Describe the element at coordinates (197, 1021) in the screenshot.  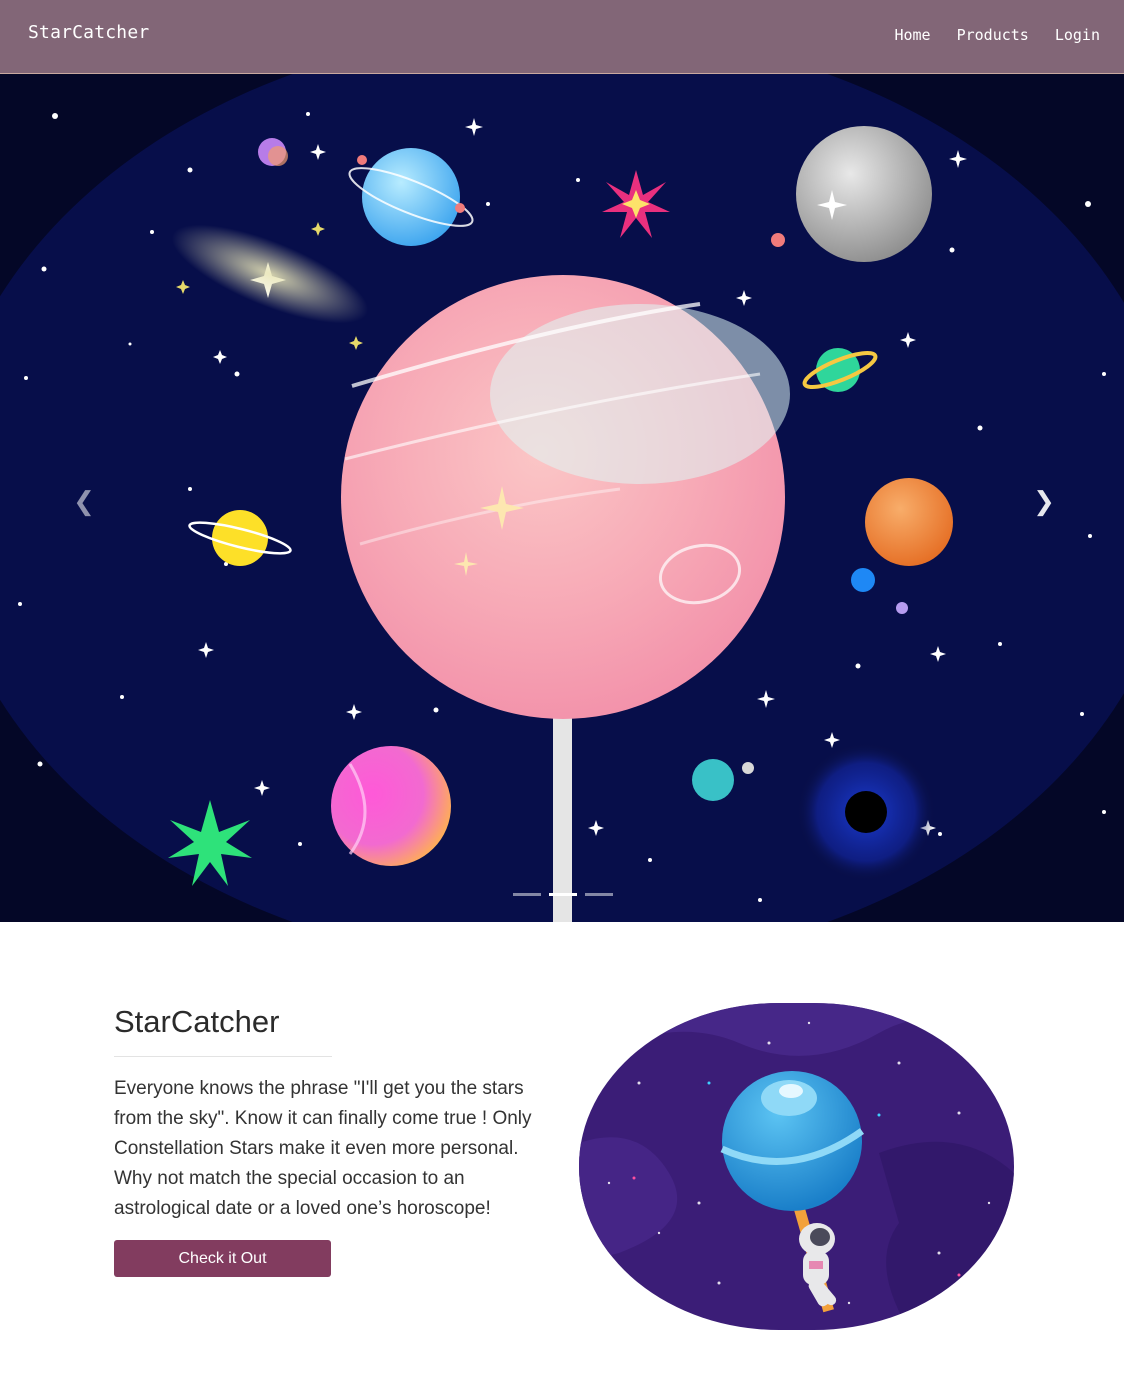
I see `feature-title: StarCatcher` at that location.